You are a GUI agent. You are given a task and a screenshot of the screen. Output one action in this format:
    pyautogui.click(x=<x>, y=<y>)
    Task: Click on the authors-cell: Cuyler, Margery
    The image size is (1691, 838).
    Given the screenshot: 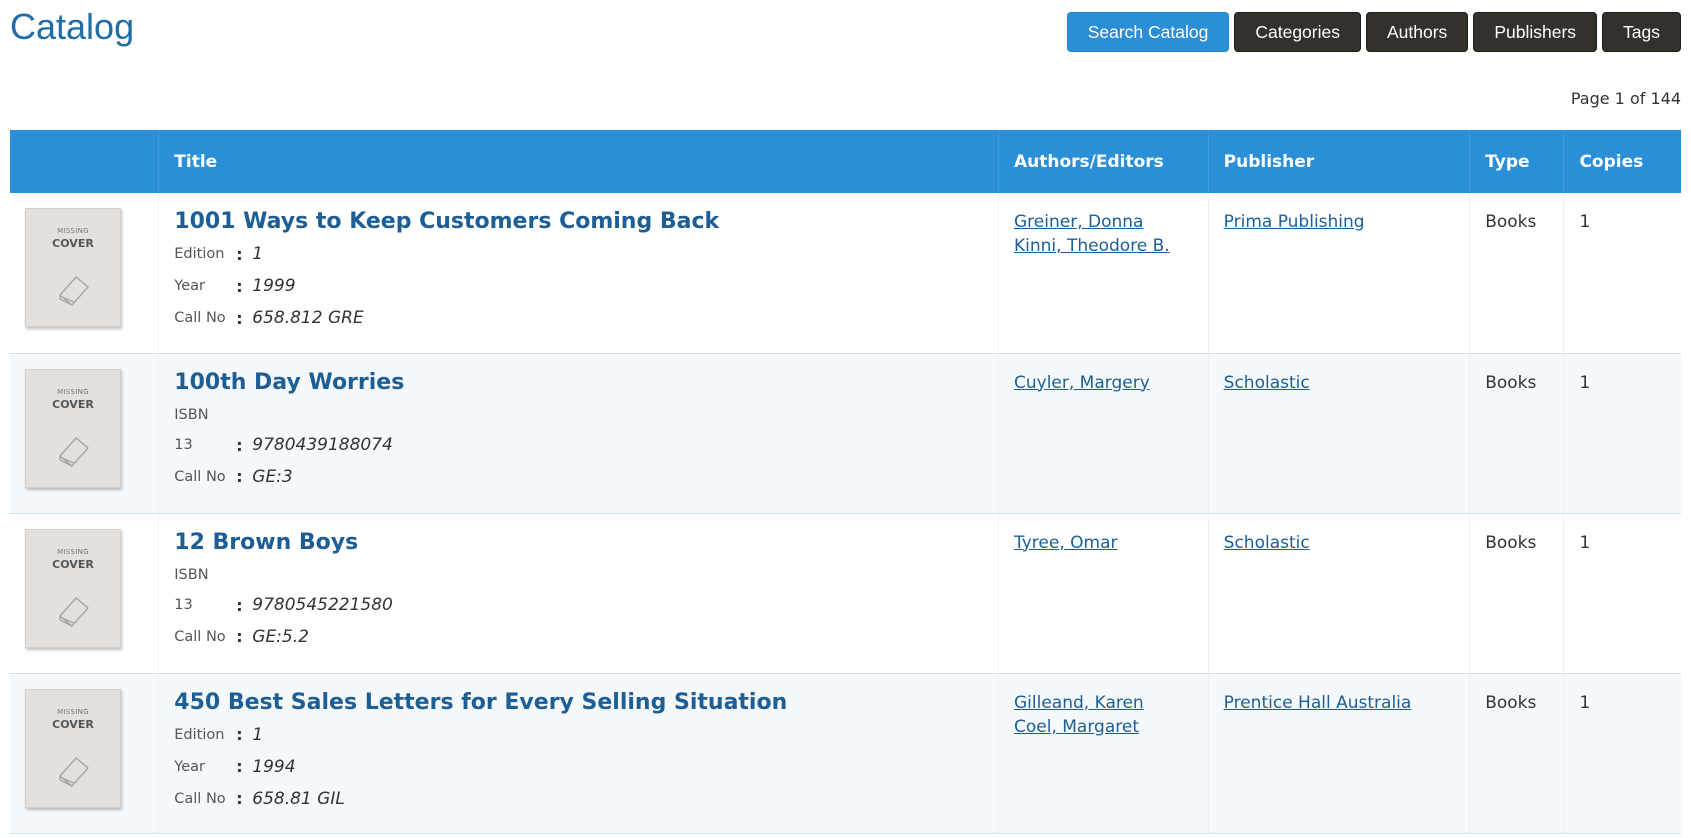 What is the action you would take?
    pyautogui.click(x=1103, y=433)
    